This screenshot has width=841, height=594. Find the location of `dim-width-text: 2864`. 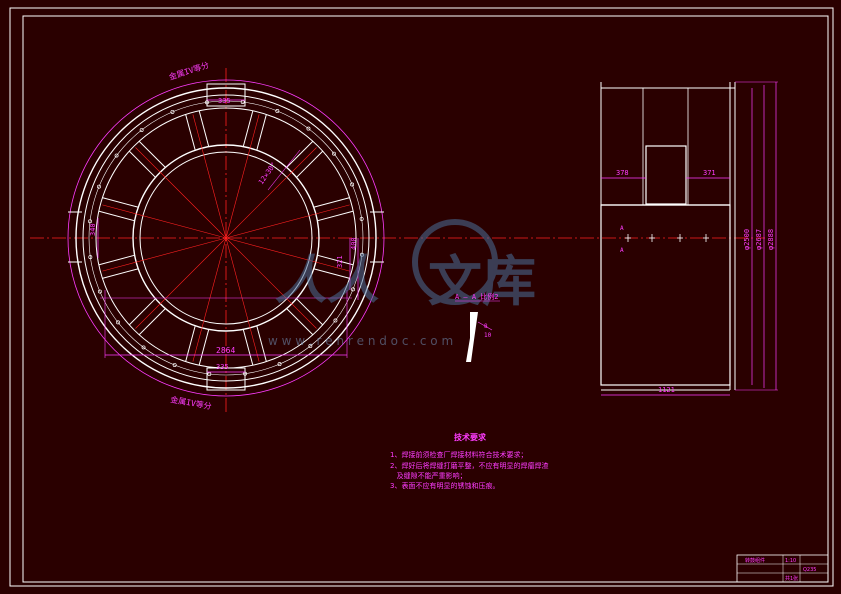

dim-width-text: 2864 is located at coordinates (225, 350).